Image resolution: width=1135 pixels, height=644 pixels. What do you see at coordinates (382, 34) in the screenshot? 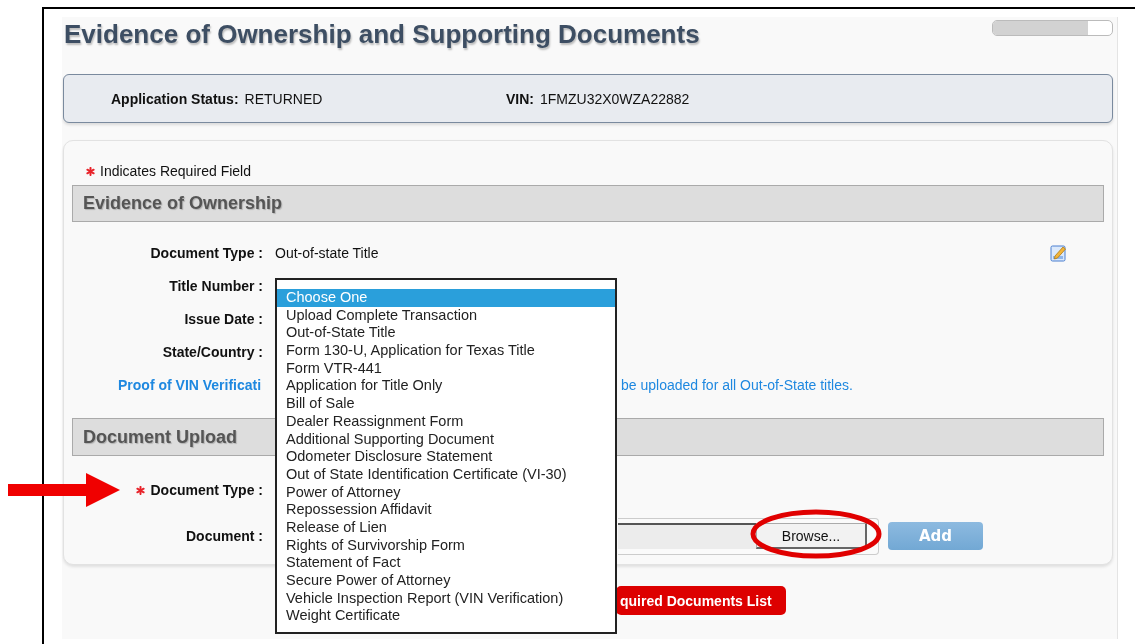
I see `page-title: Evidence of Ownership and Supporting Documents` at bounding box center [382, 34].